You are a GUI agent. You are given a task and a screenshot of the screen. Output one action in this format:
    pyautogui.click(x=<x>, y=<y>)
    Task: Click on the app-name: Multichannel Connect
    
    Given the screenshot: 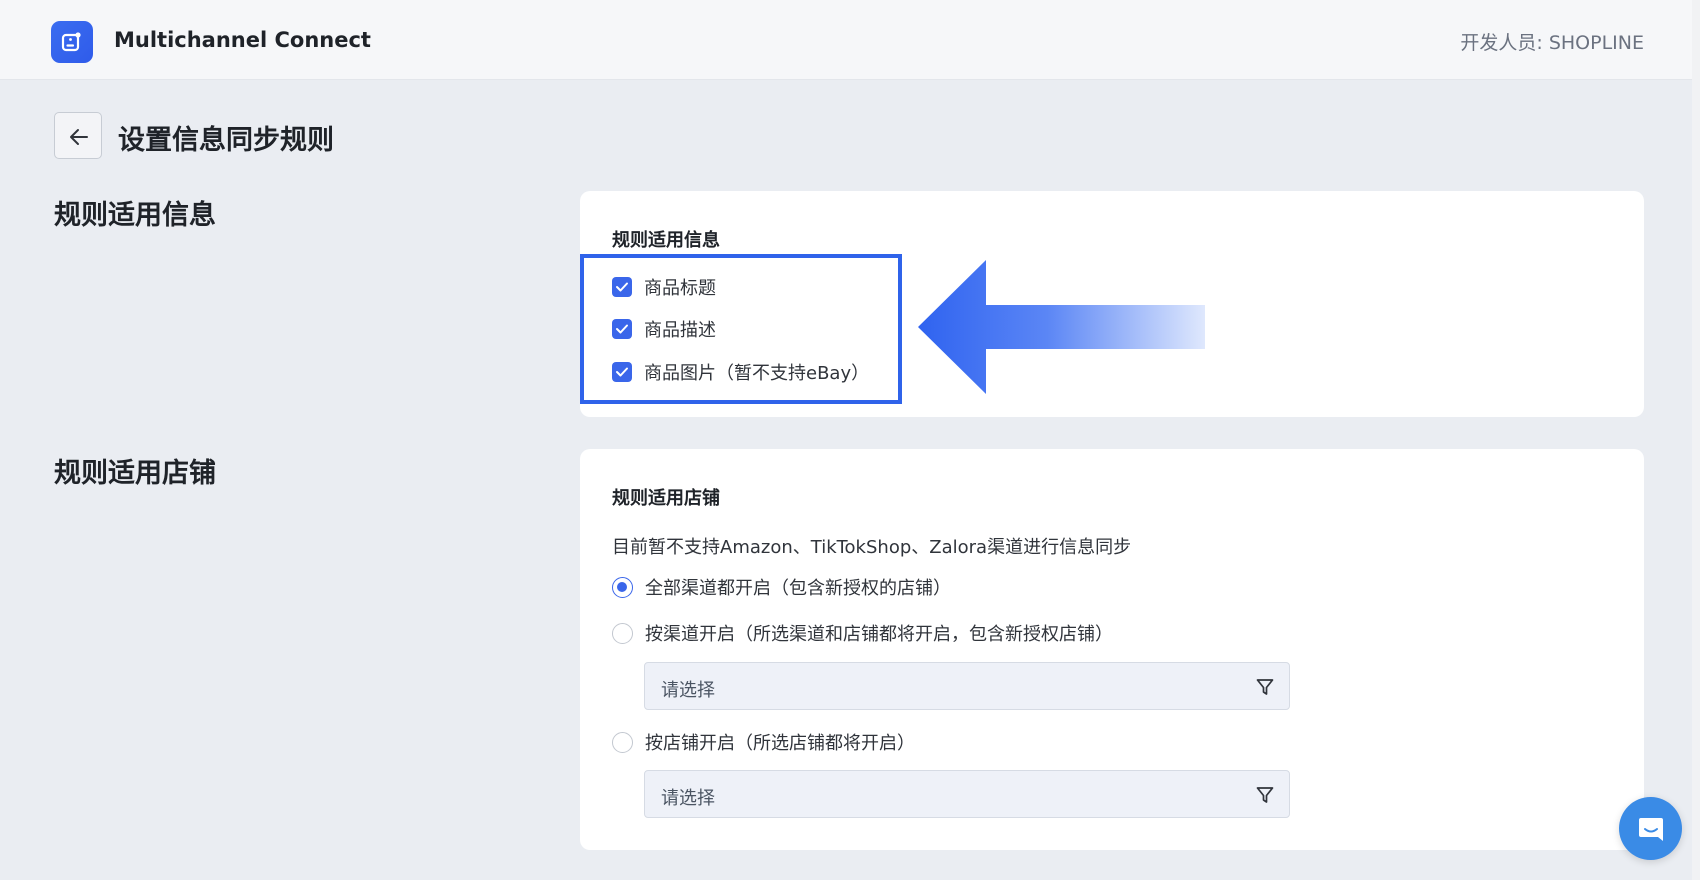 What is the action you would take?
    pyautogui.click(x=242, y=40)
    